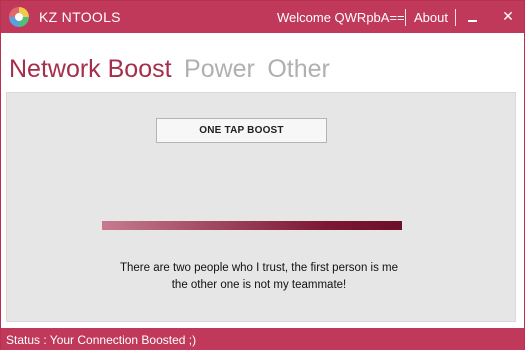  I want to click on welcome-text: Welcome QWRpbA==, so click(341, 17).